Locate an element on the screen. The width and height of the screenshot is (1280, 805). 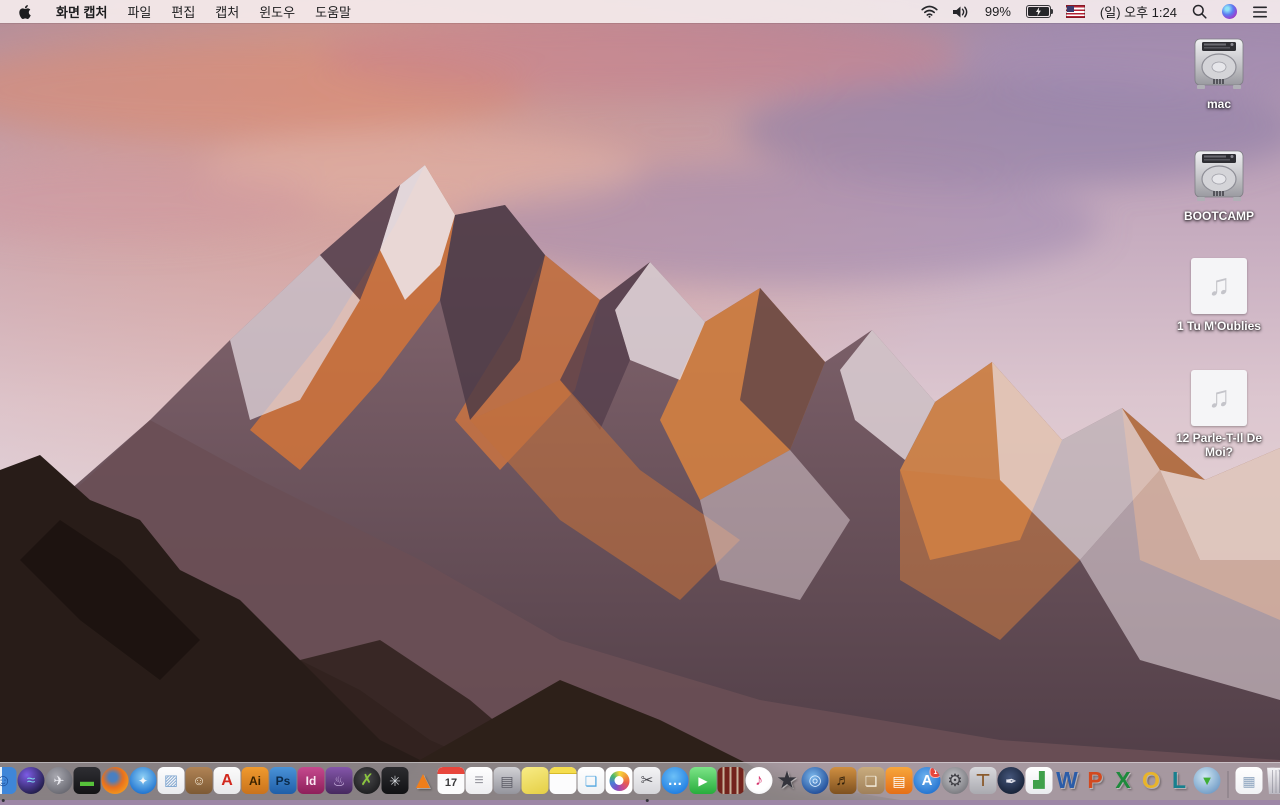
illustrator-dock-item: Ai is located at coordinates (255, 783).